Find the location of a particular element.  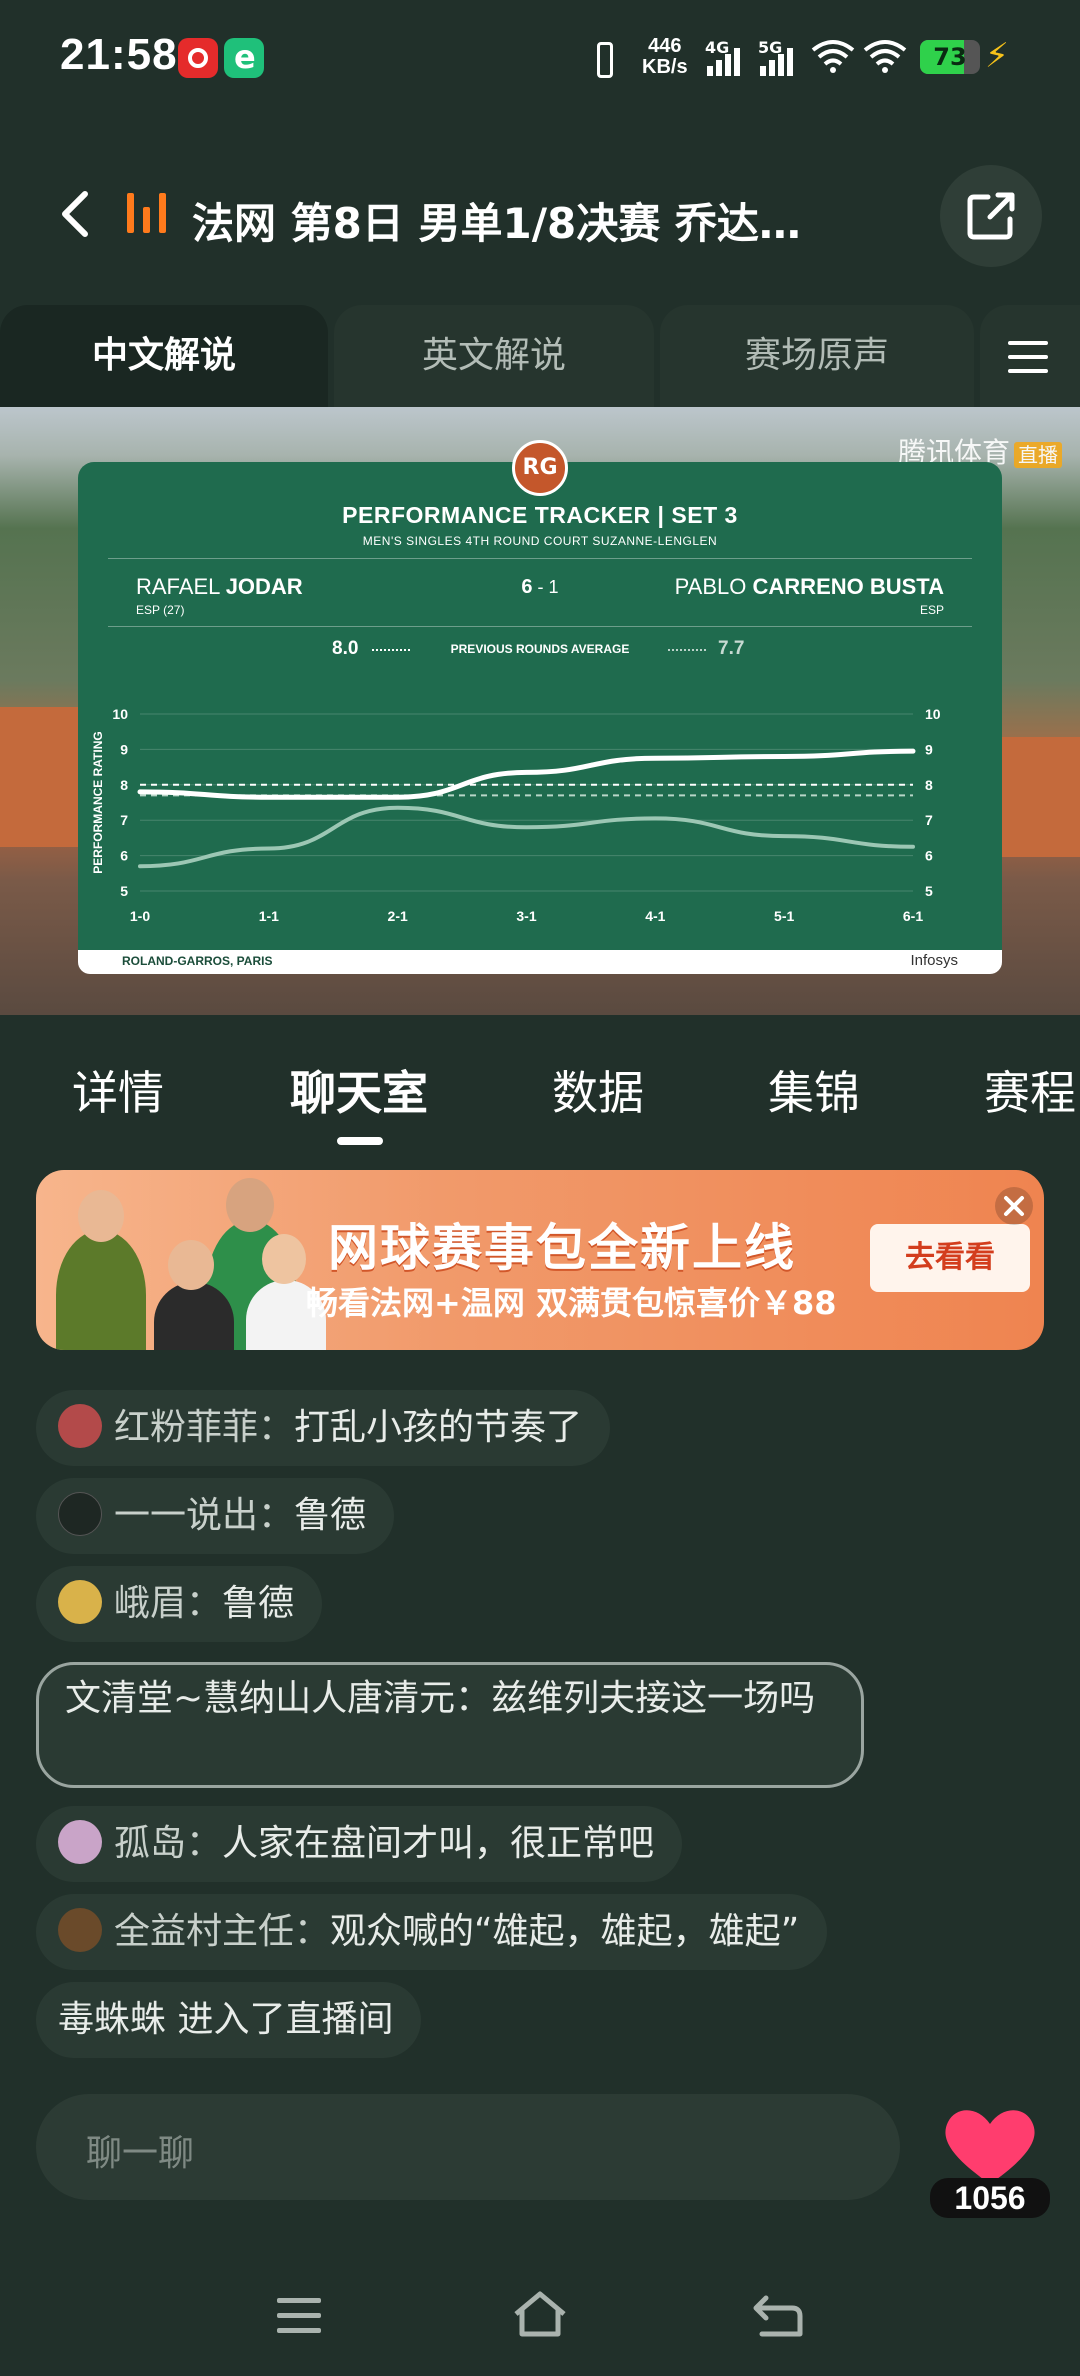

y-tick-label-right: 8 is located at coordinates (929, 785).